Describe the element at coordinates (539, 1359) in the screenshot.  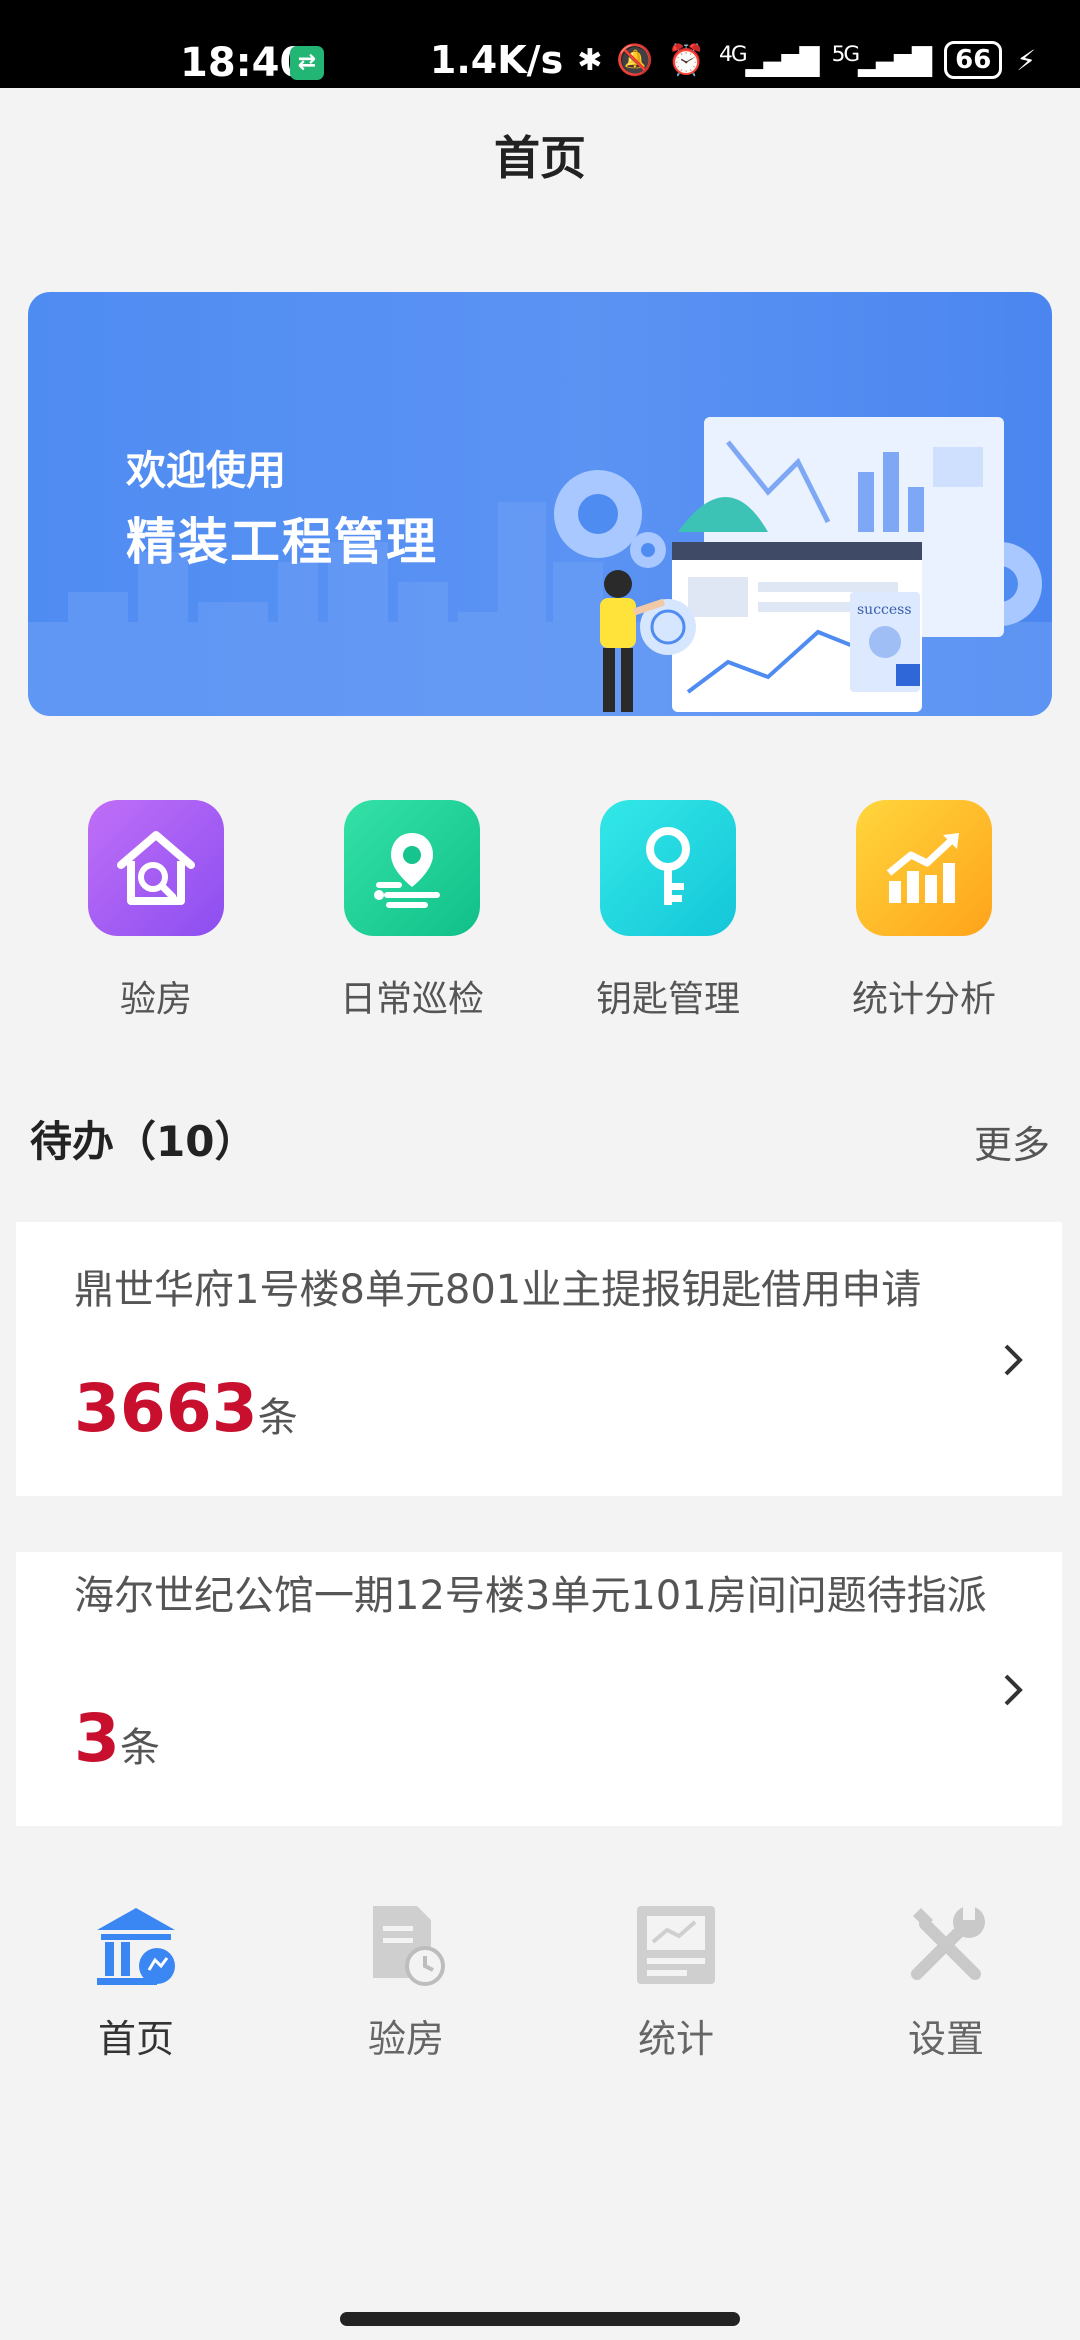
I see `todo-card: 鼎世华府1号楼8单元801业主提报钥匙借用申请 3663条` at that location.